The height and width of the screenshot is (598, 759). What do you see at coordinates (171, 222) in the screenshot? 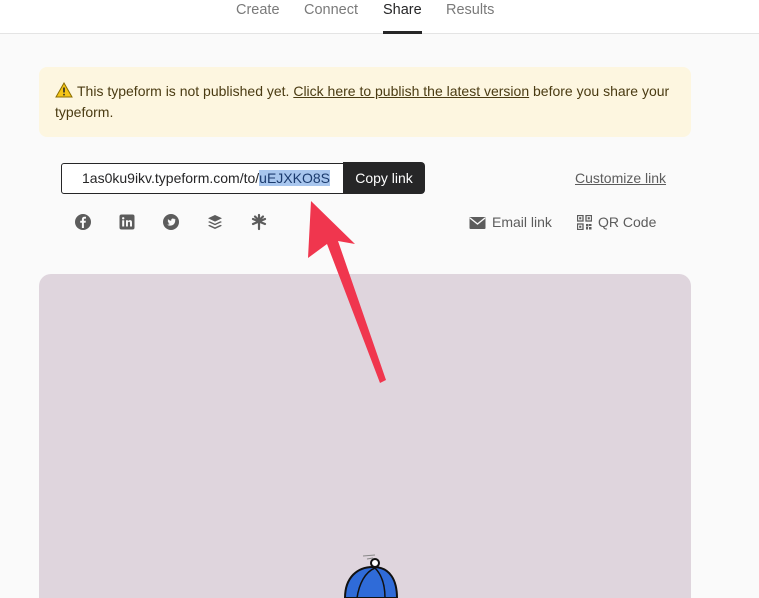
I see `twitter-icon` at bounding box center [171, 222].